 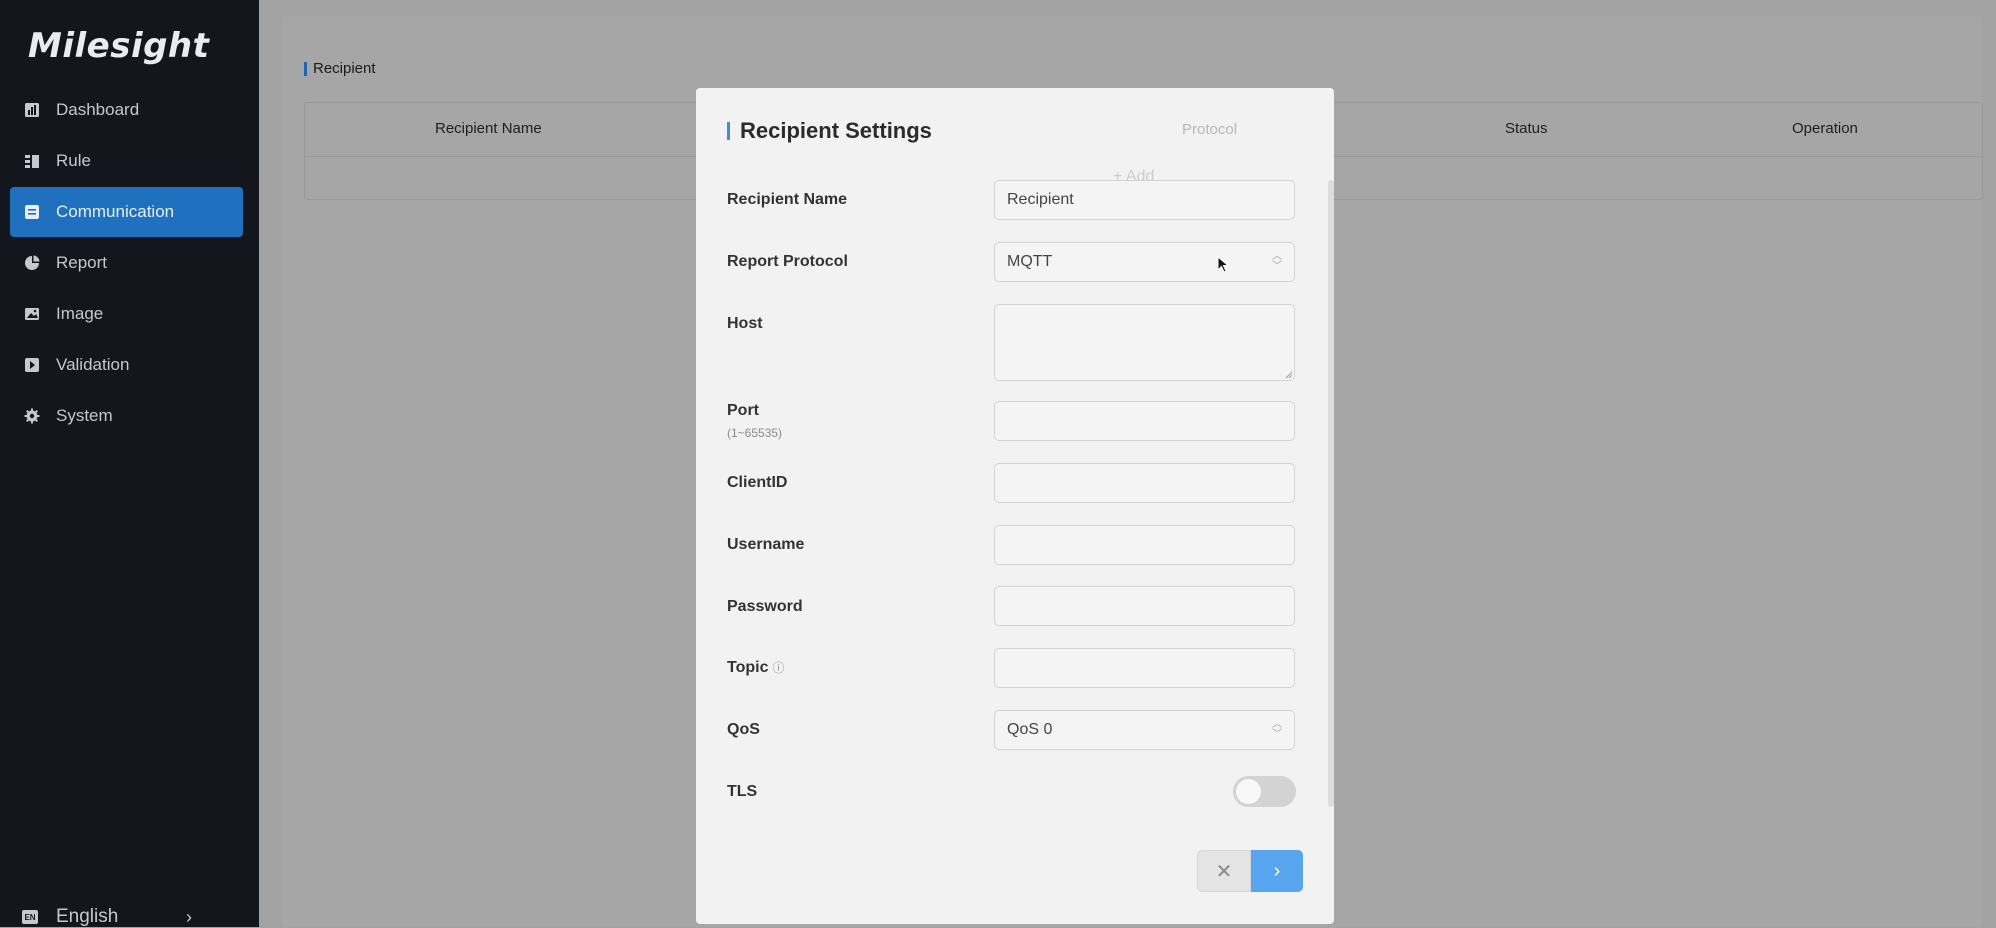 I want to click on mouse-cursor-icon, so click(x=1223, y=264).